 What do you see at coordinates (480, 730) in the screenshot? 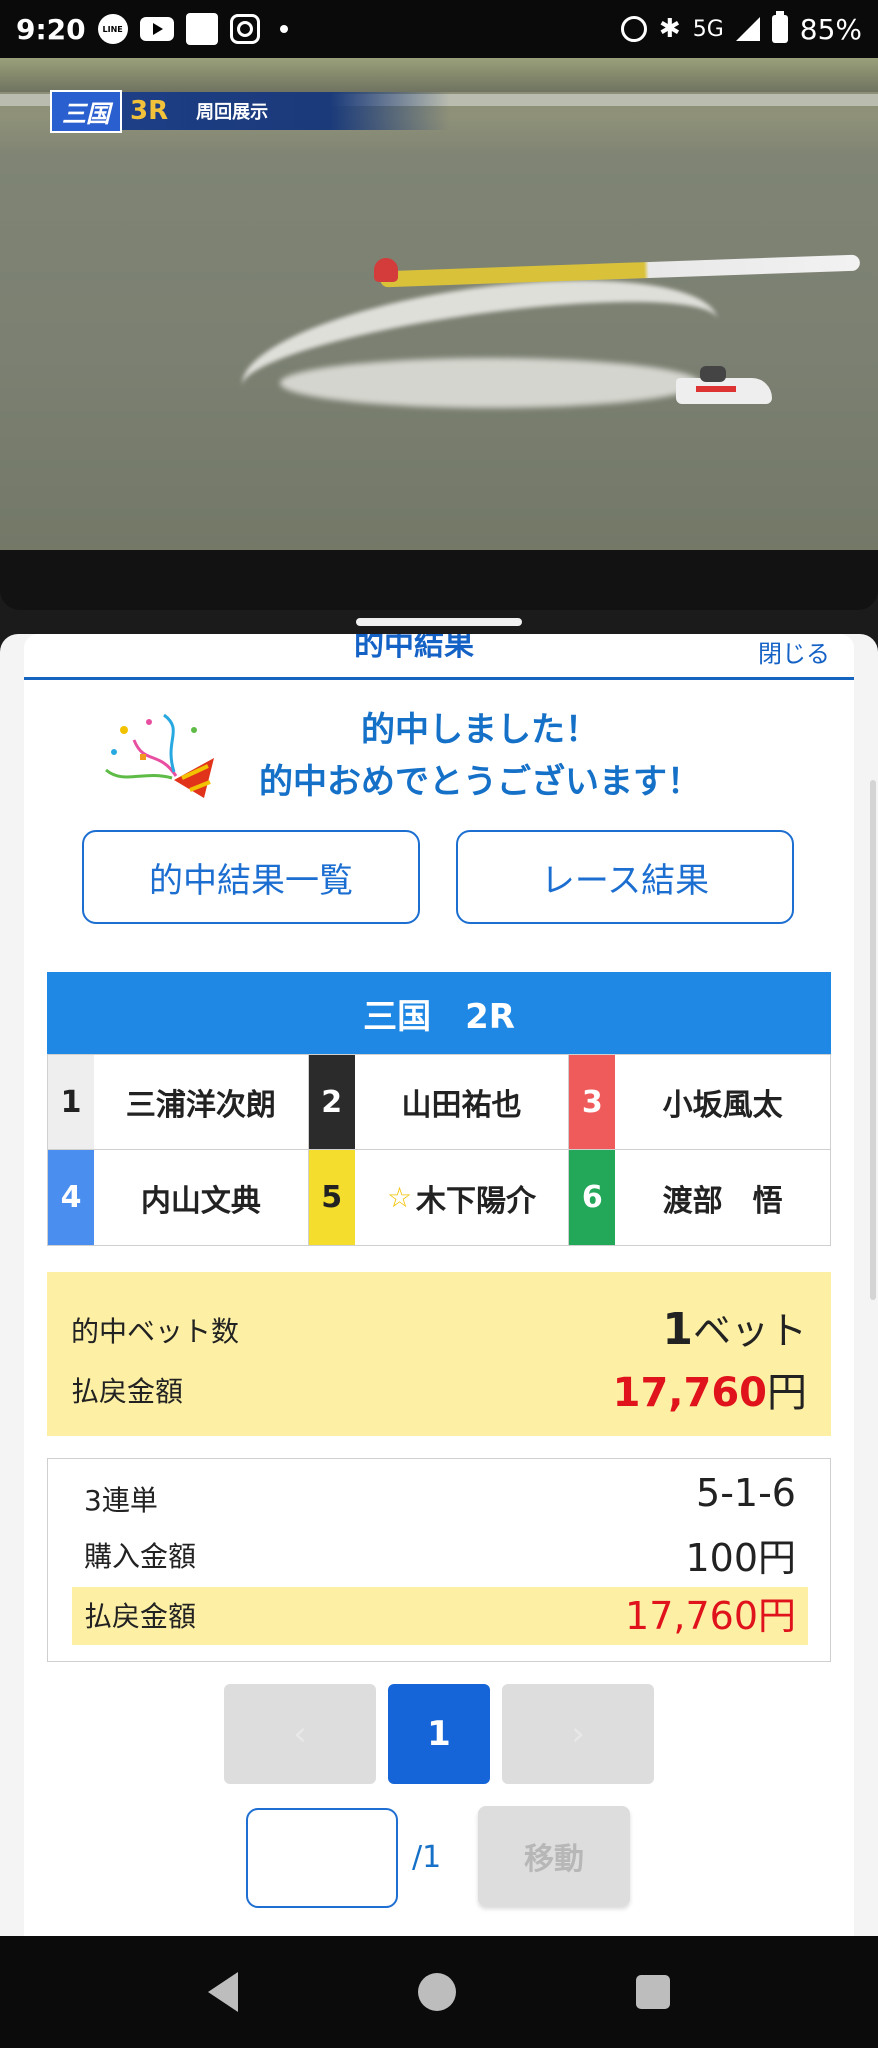
I see `hit-message-line1: 的中しました！` at bounding box center [480, 730].